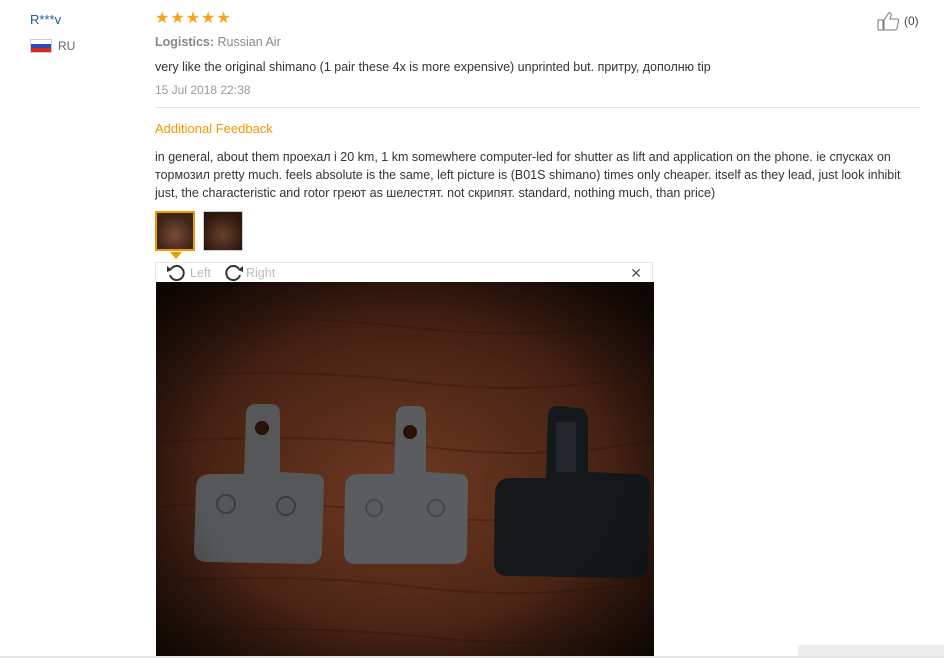  What do you see at coordinates (185, 42) in the screenshot?
I see `logistics-label: Logistics:` at bounding box center [185, 42].